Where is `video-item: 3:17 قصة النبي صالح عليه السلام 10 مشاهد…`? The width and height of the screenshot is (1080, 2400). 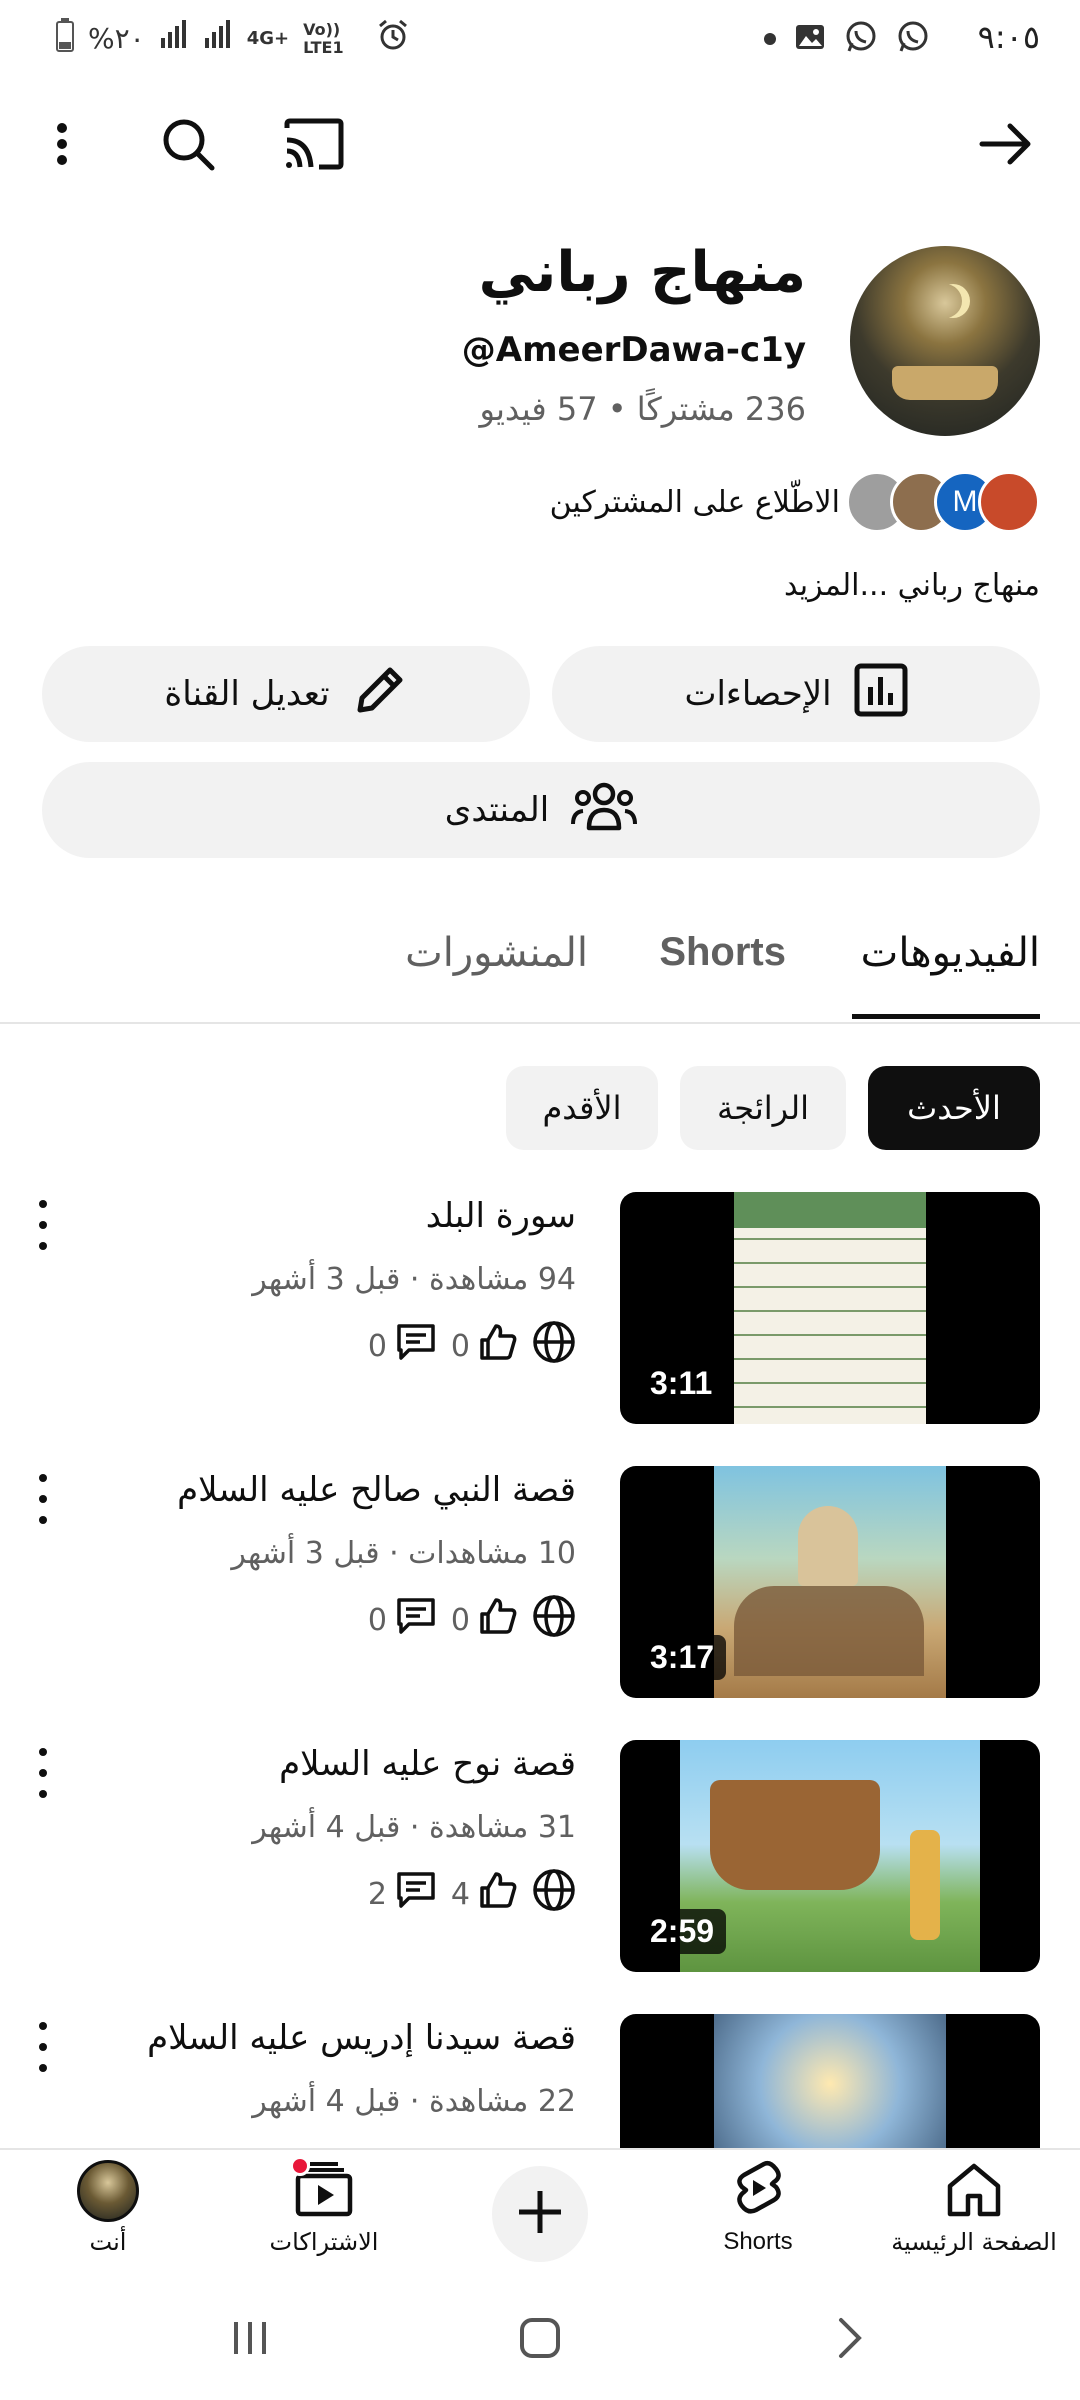
video-item: 3:17 قصة النبي صالح عليه السلام 10 مشاهد… is located at coordinates (540, 1586).